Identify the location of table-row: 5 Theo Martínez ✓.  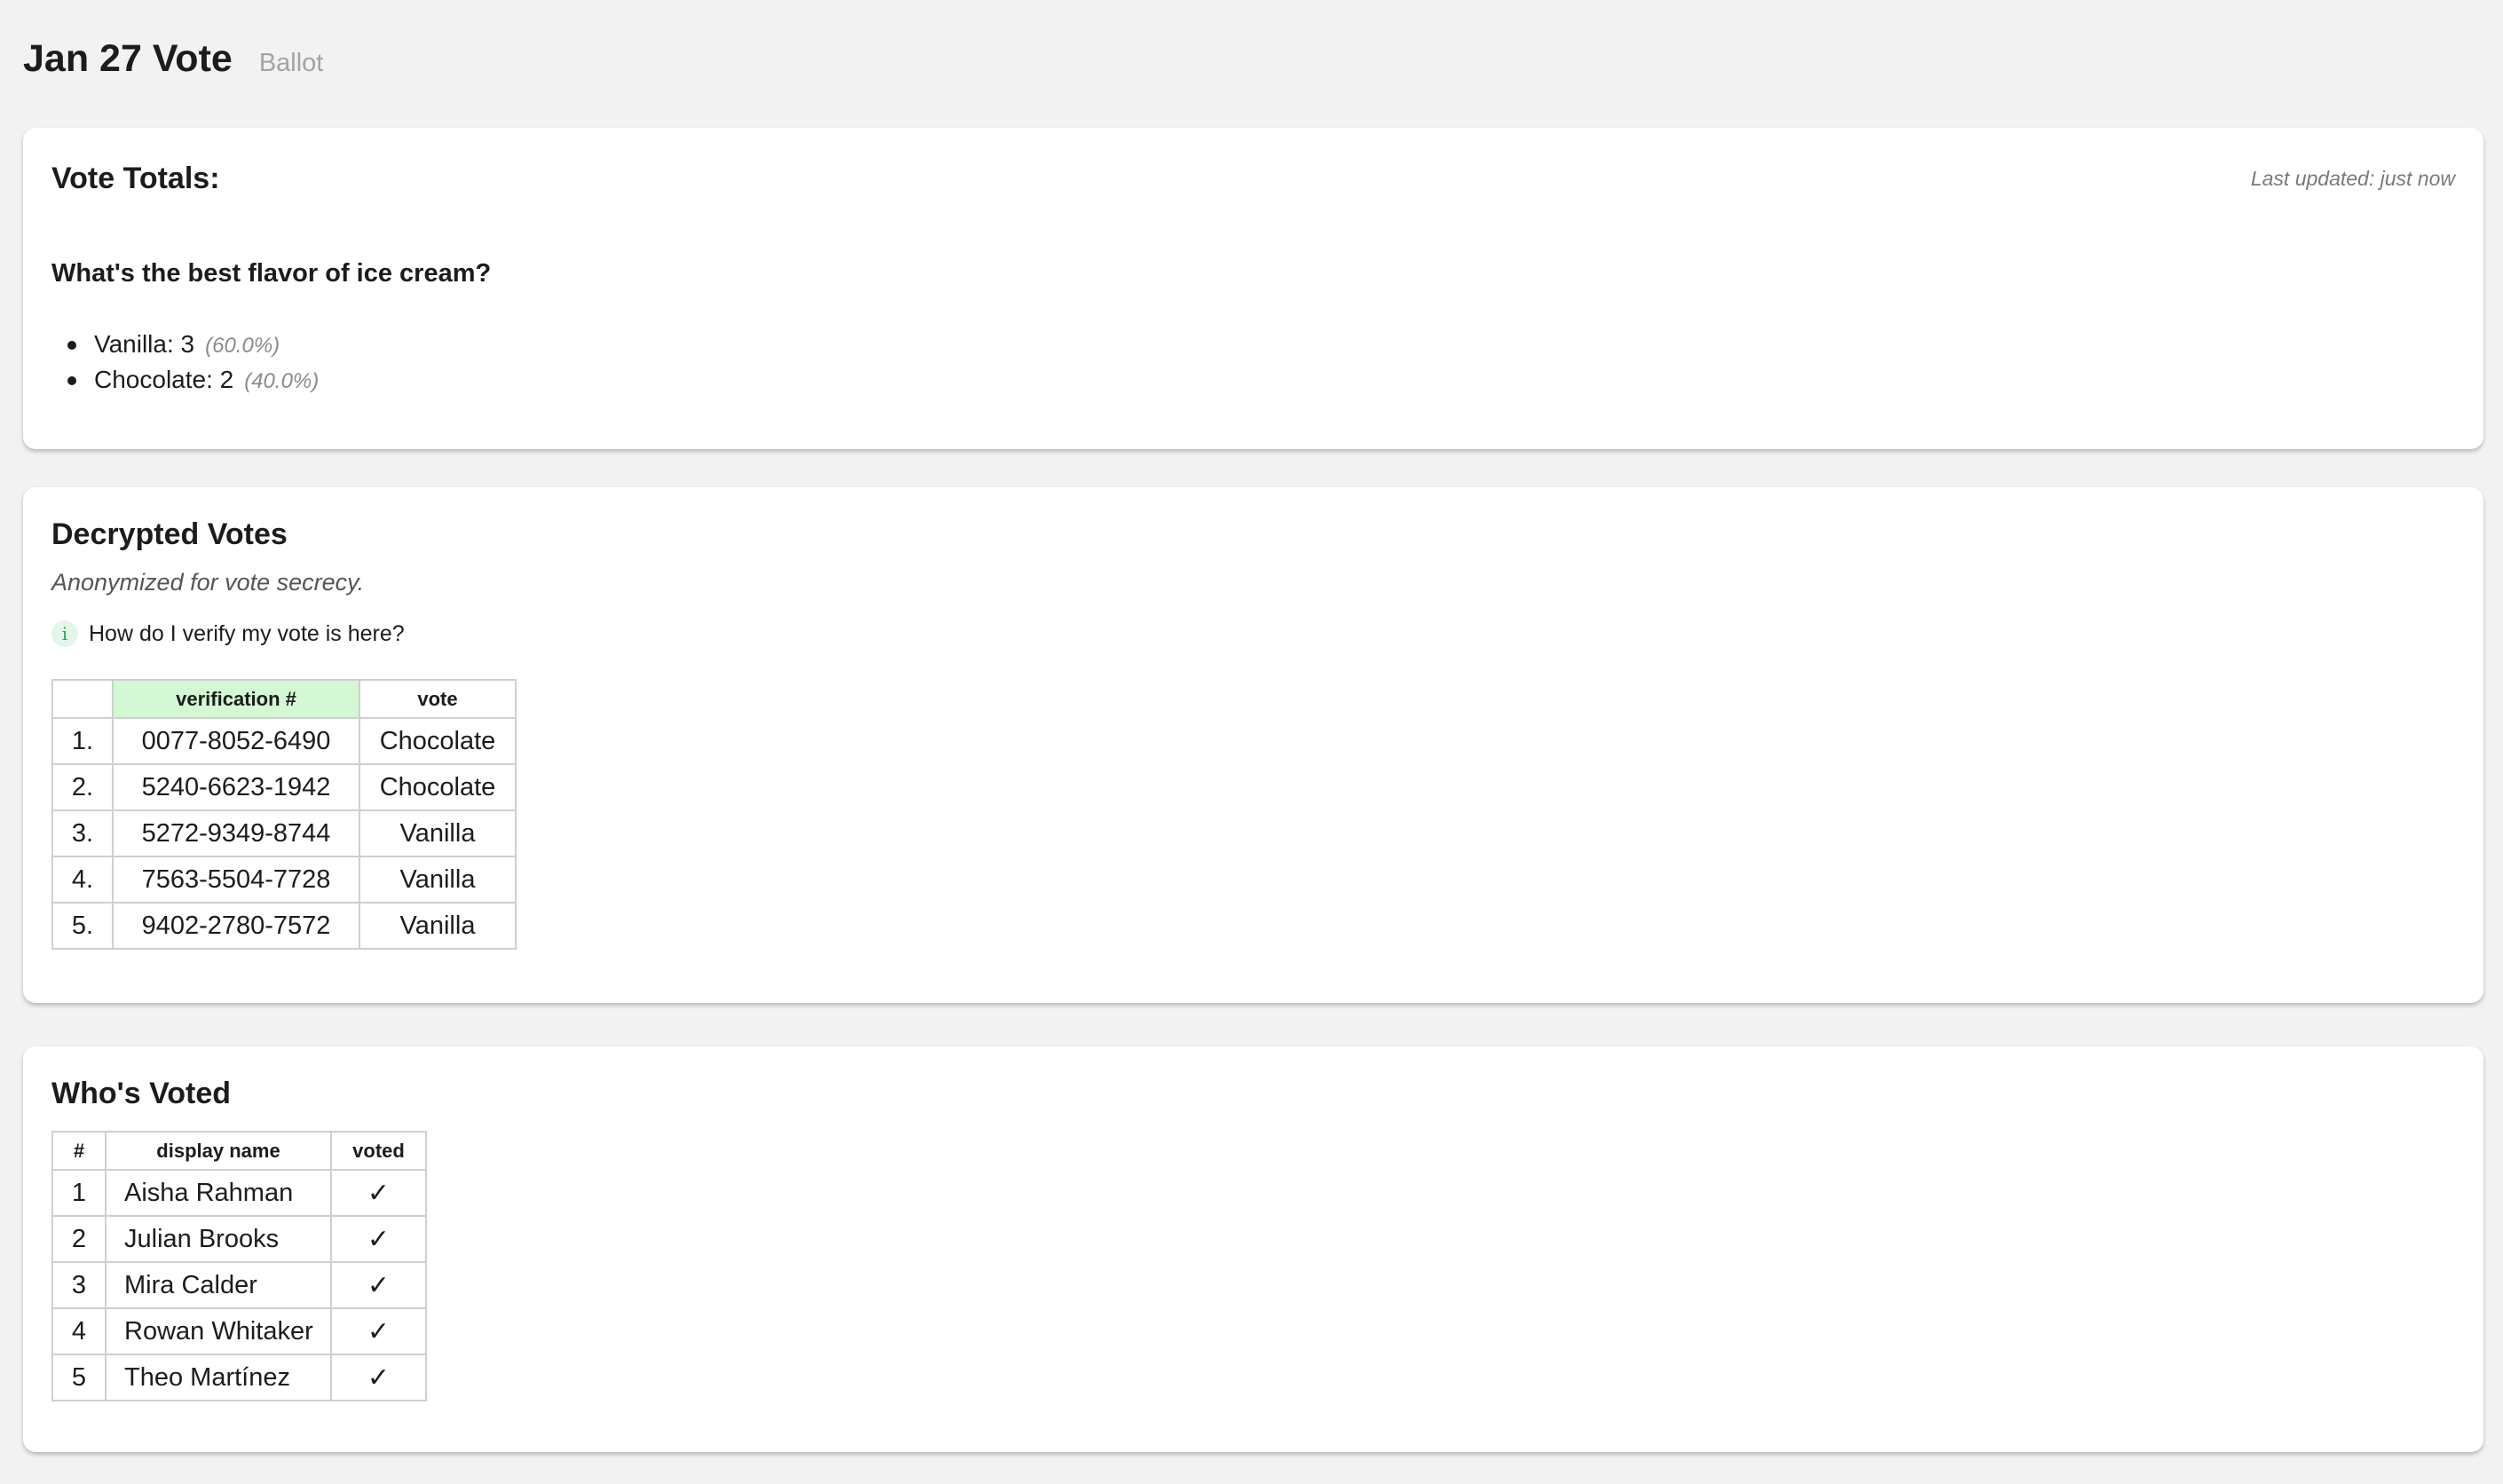
(239, 1377).